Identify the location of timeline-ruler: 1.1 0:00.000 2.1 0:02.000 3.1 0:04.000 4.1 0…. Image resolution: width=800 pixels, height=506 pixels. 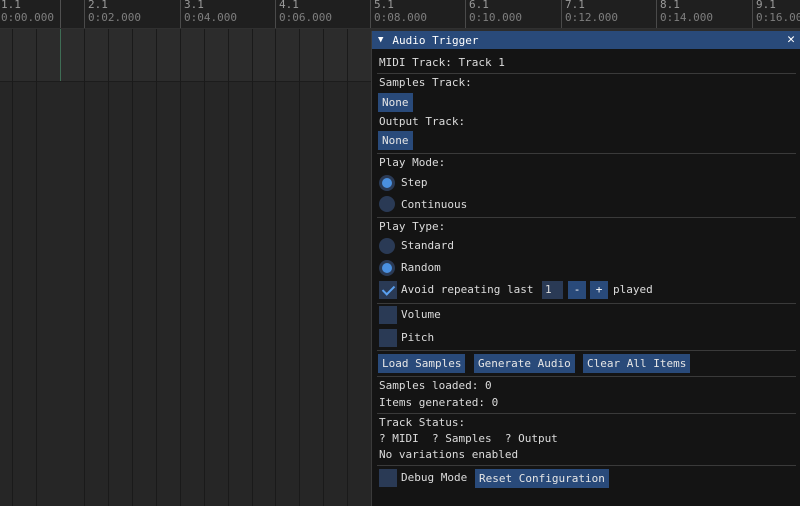
(400, 14).